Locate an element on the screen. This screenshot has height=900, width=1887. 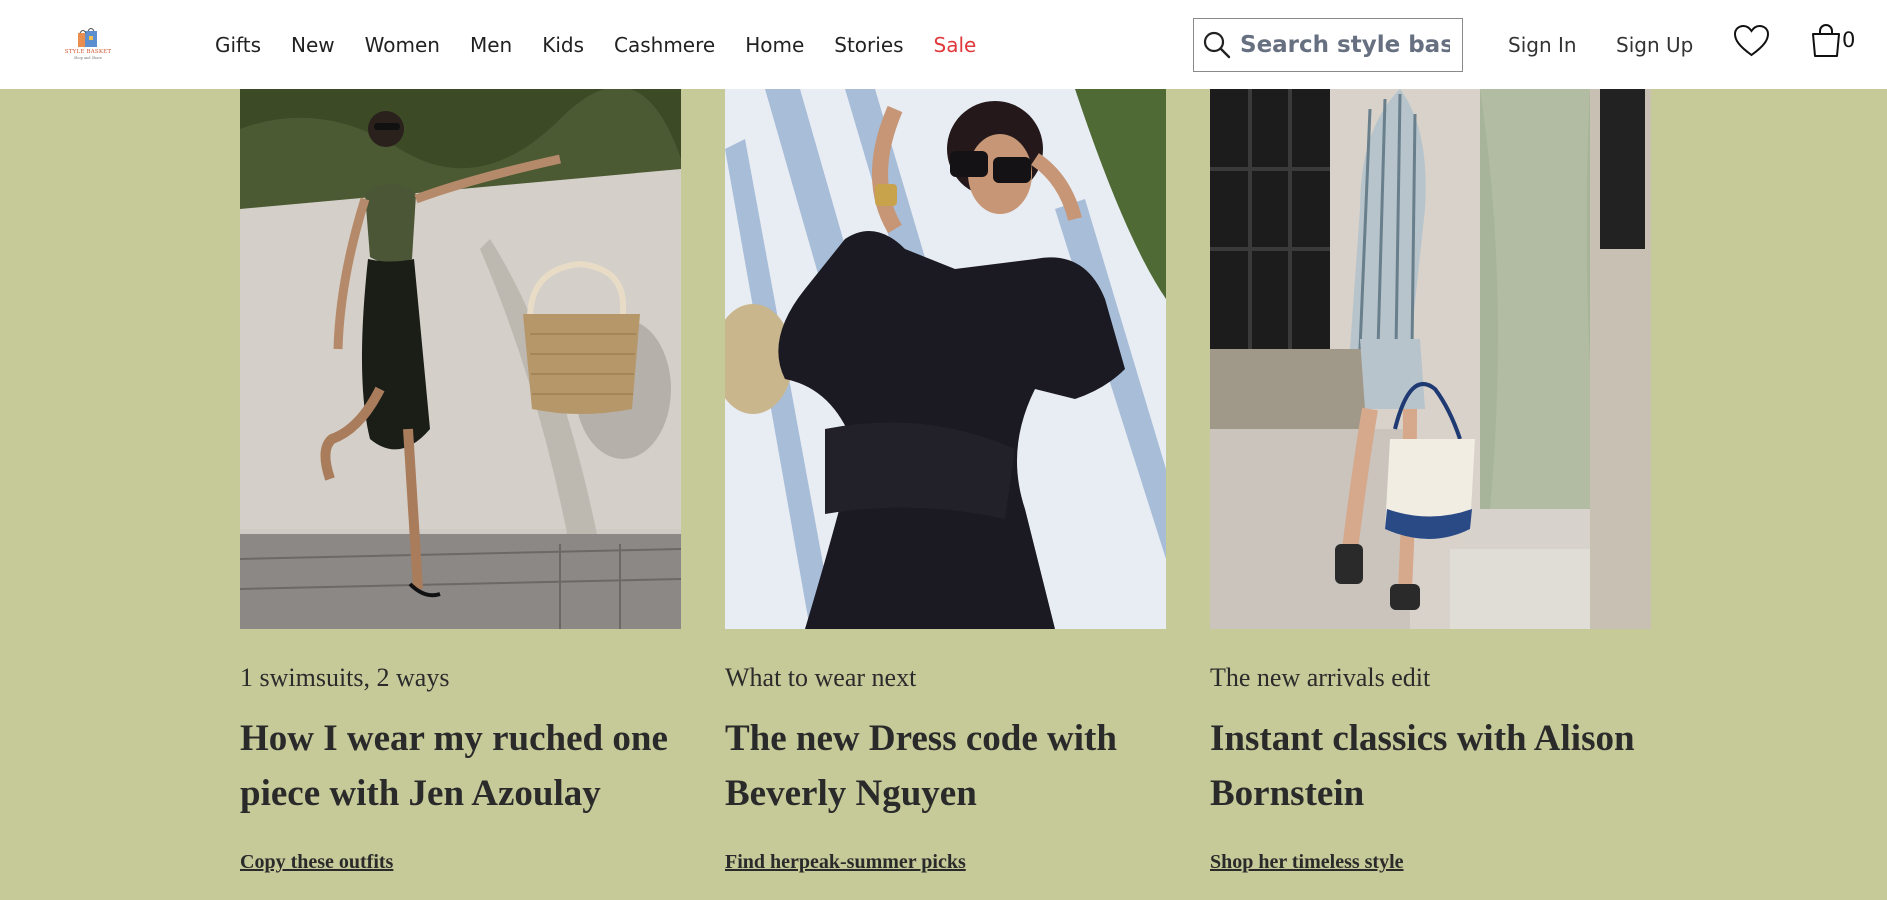
logo-text: STYLE BASKET is located at coordinates (88, 52).